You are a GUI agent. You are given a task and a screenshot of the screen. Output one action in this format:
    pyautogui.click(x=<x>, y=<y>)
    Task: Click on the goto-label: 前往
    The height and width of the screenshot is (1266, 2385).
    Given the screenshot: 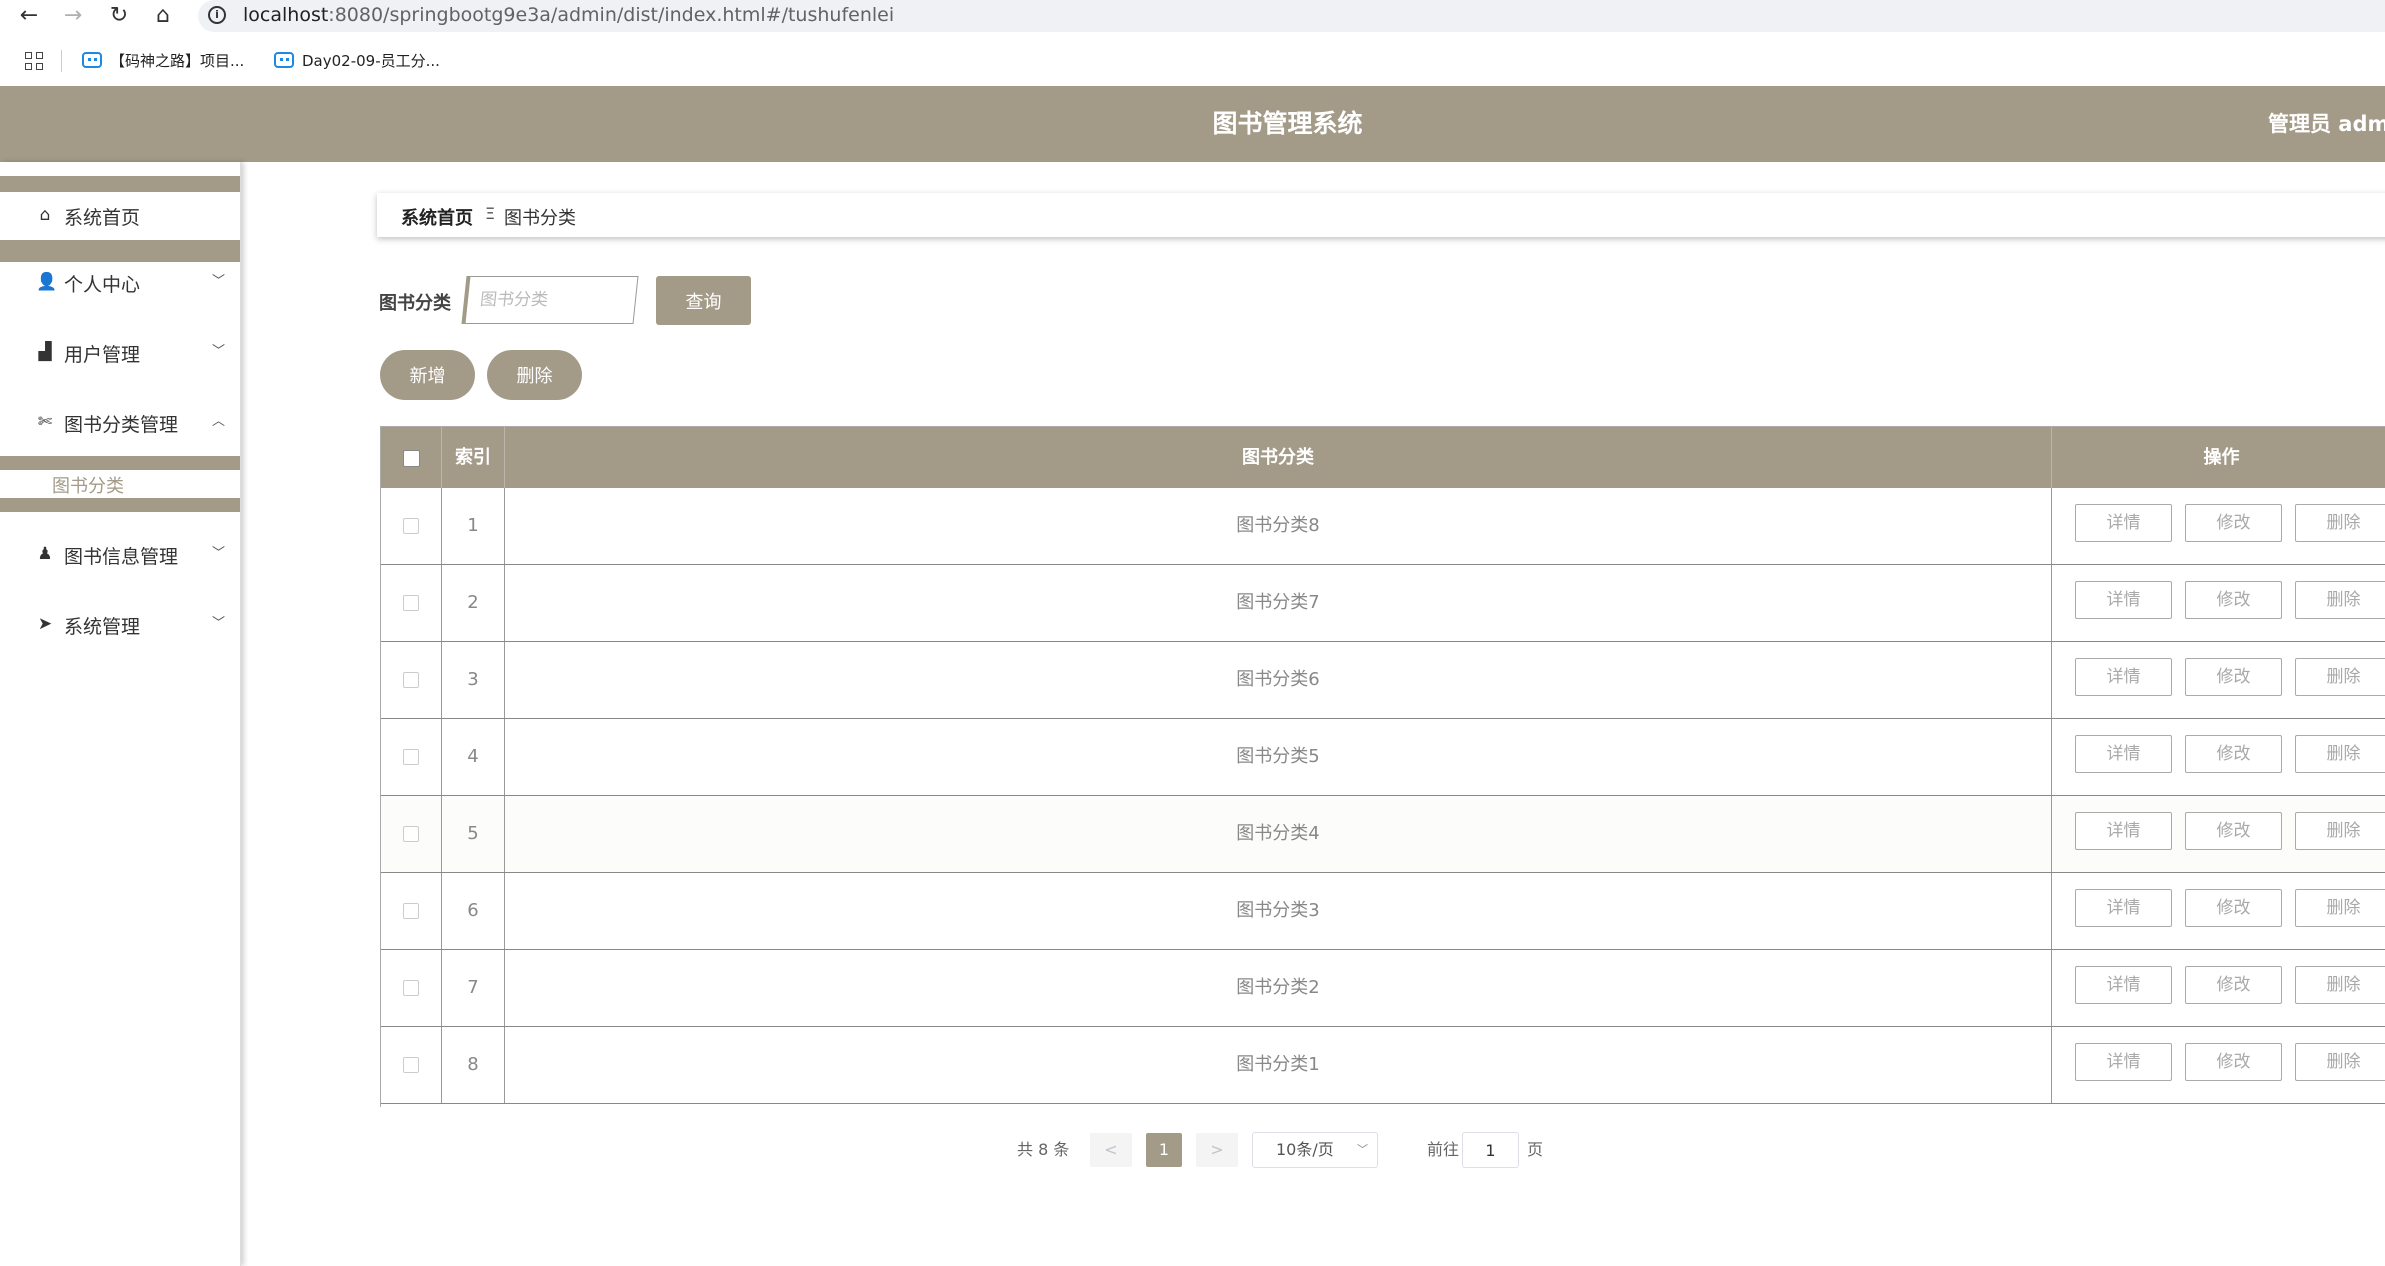 What is the action you would take?
    pyautogui.click(x=1443, y=1149)
    